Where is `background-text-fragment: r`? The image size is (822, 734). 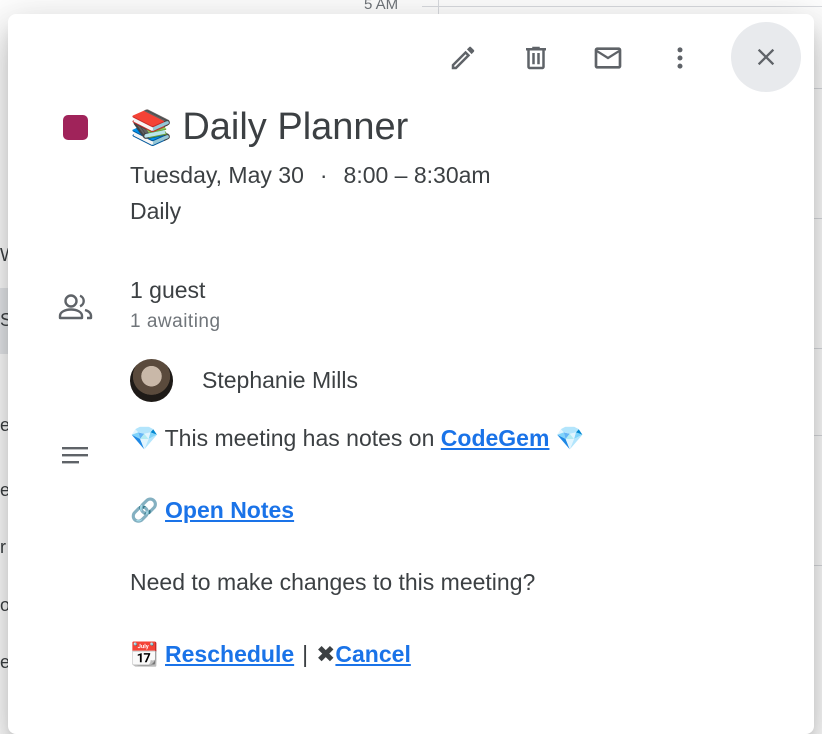
background-text-fragment: r is located at coordinates (3, 547).